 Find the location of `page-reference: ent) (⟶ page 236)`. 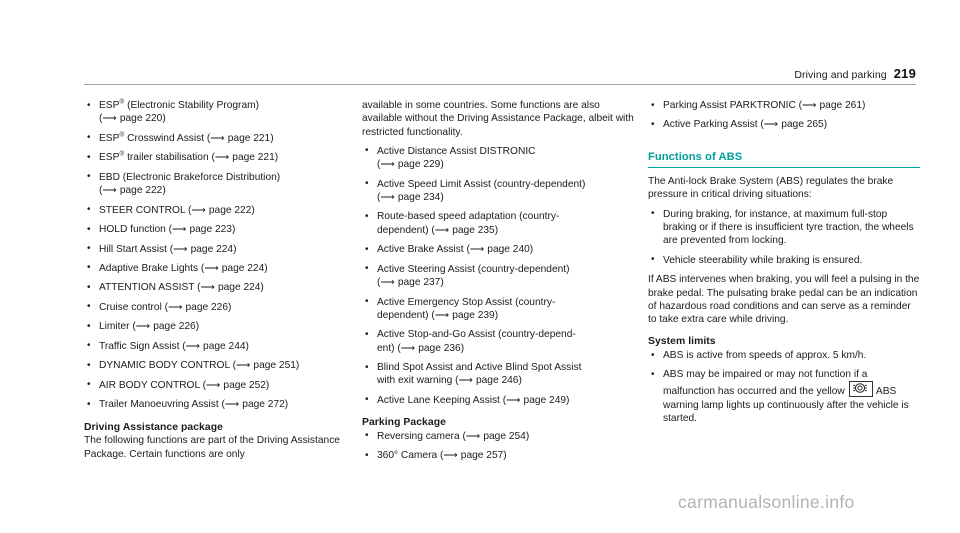

page-reference: ent) (⟶ page 236) is located at coordinates (421, 348).